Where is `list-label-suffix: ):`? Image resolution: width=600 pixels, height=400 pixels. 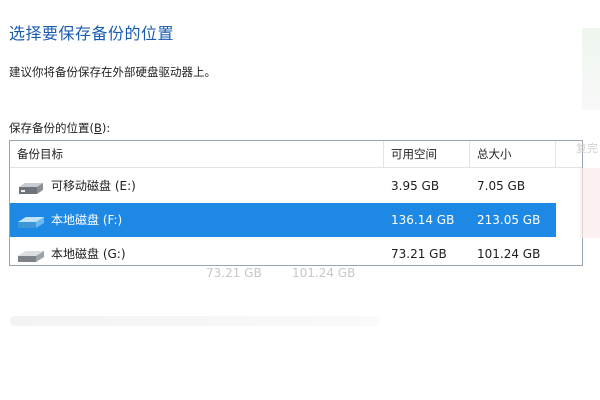
list-label-suffix: ): is located at coordinates (106, 128).